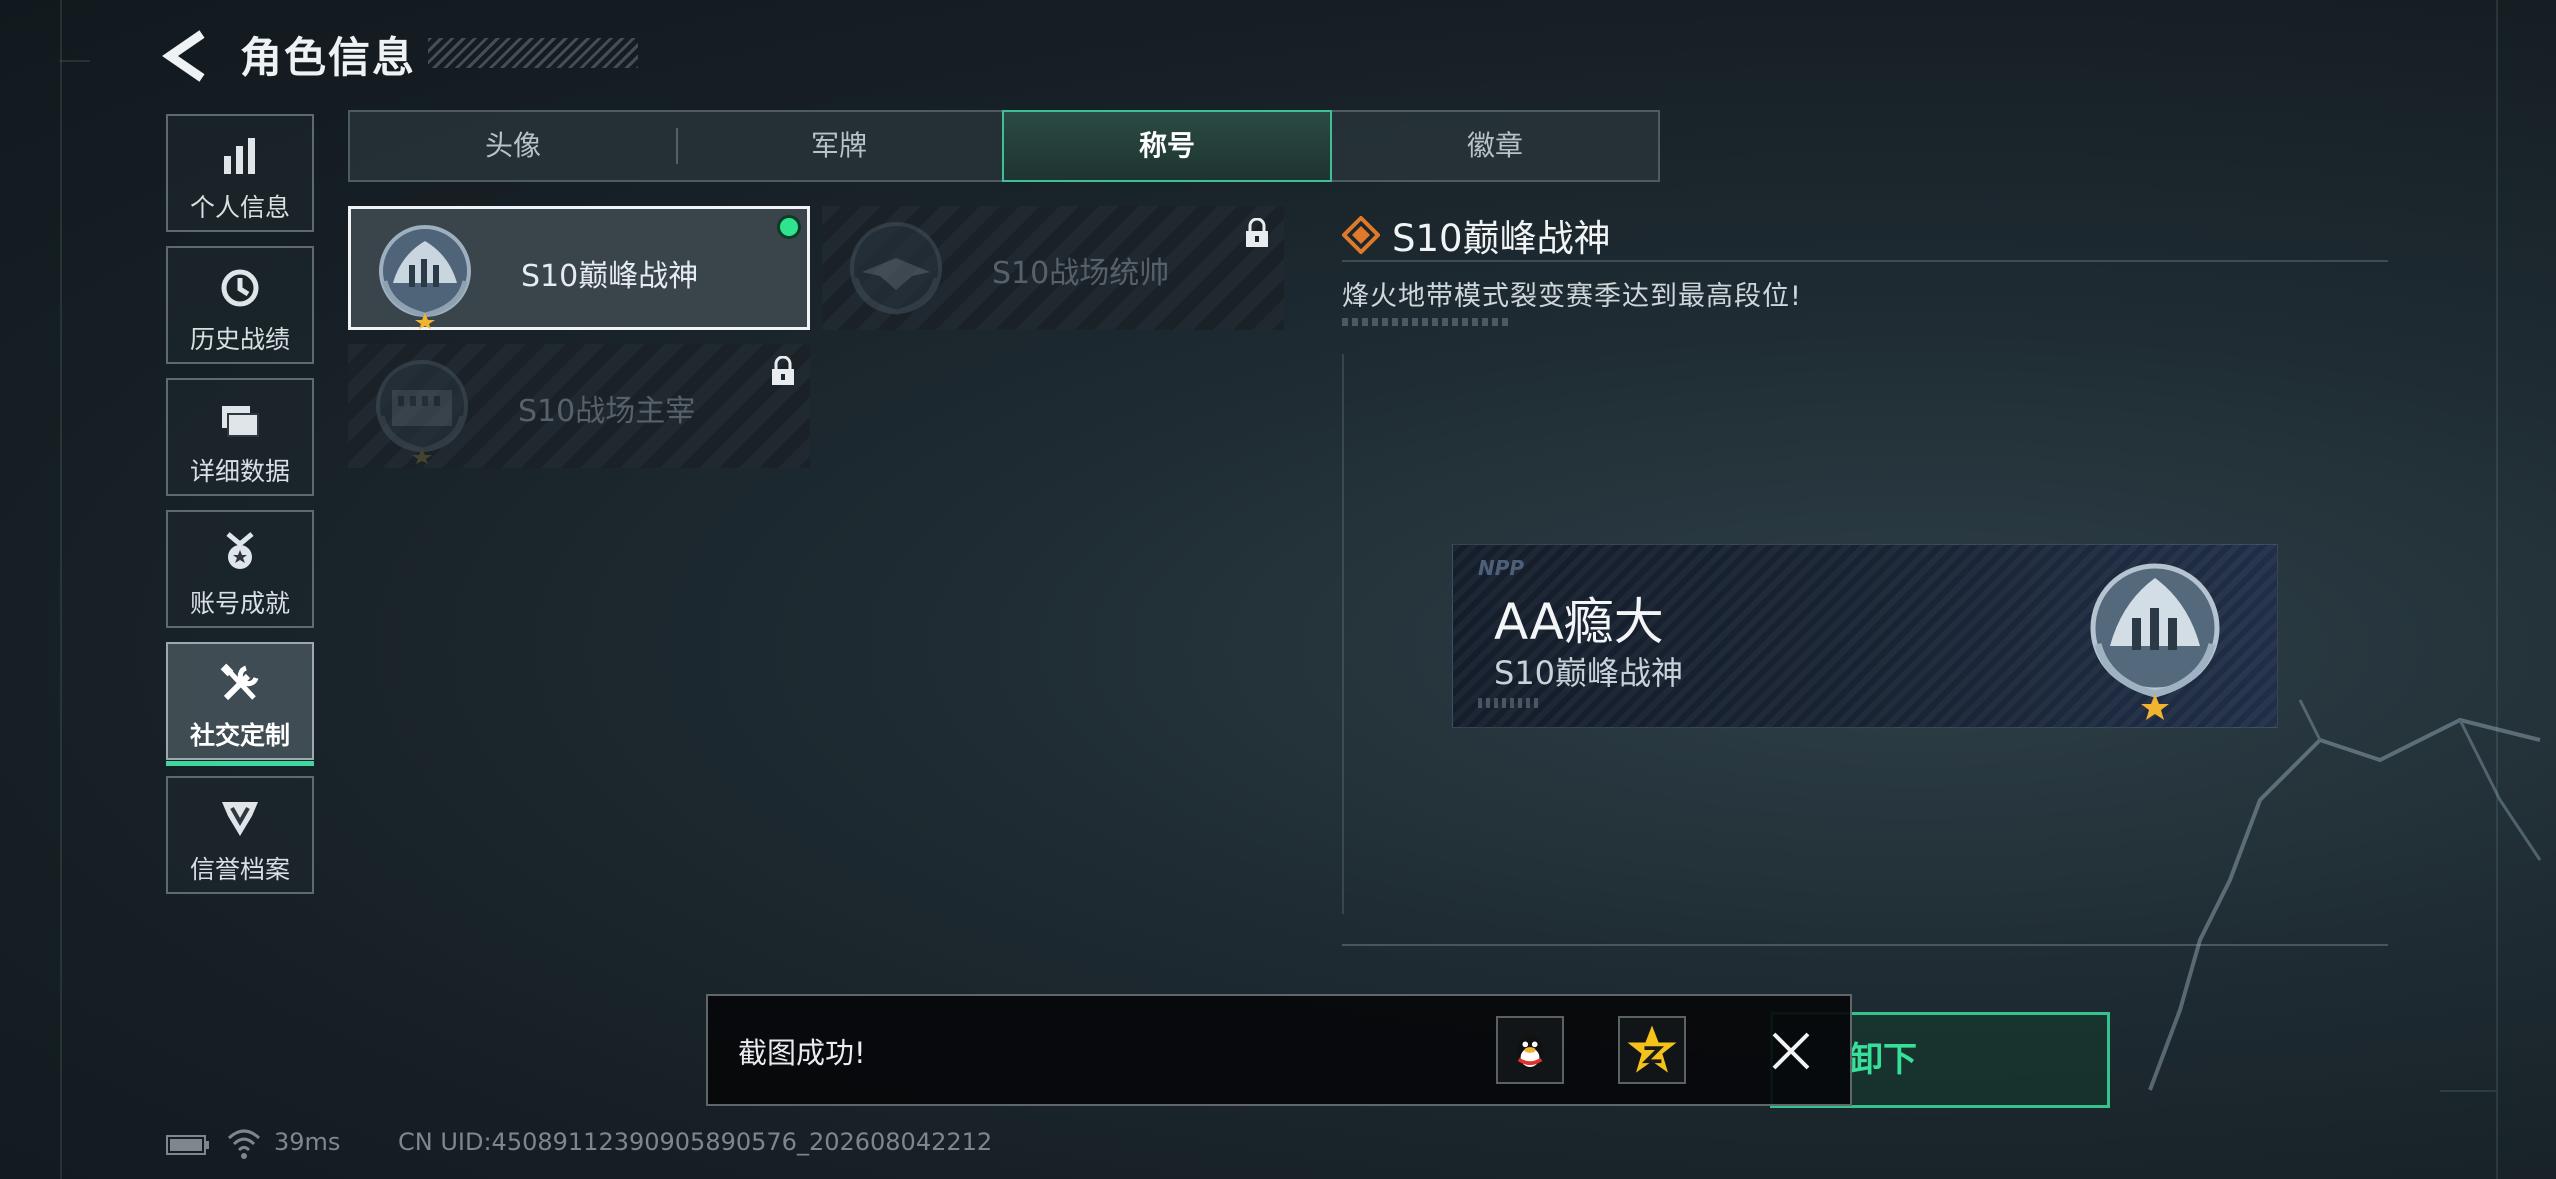  I want to click on sidebar-item-social-custom: 社交定制, so click(240, 704).